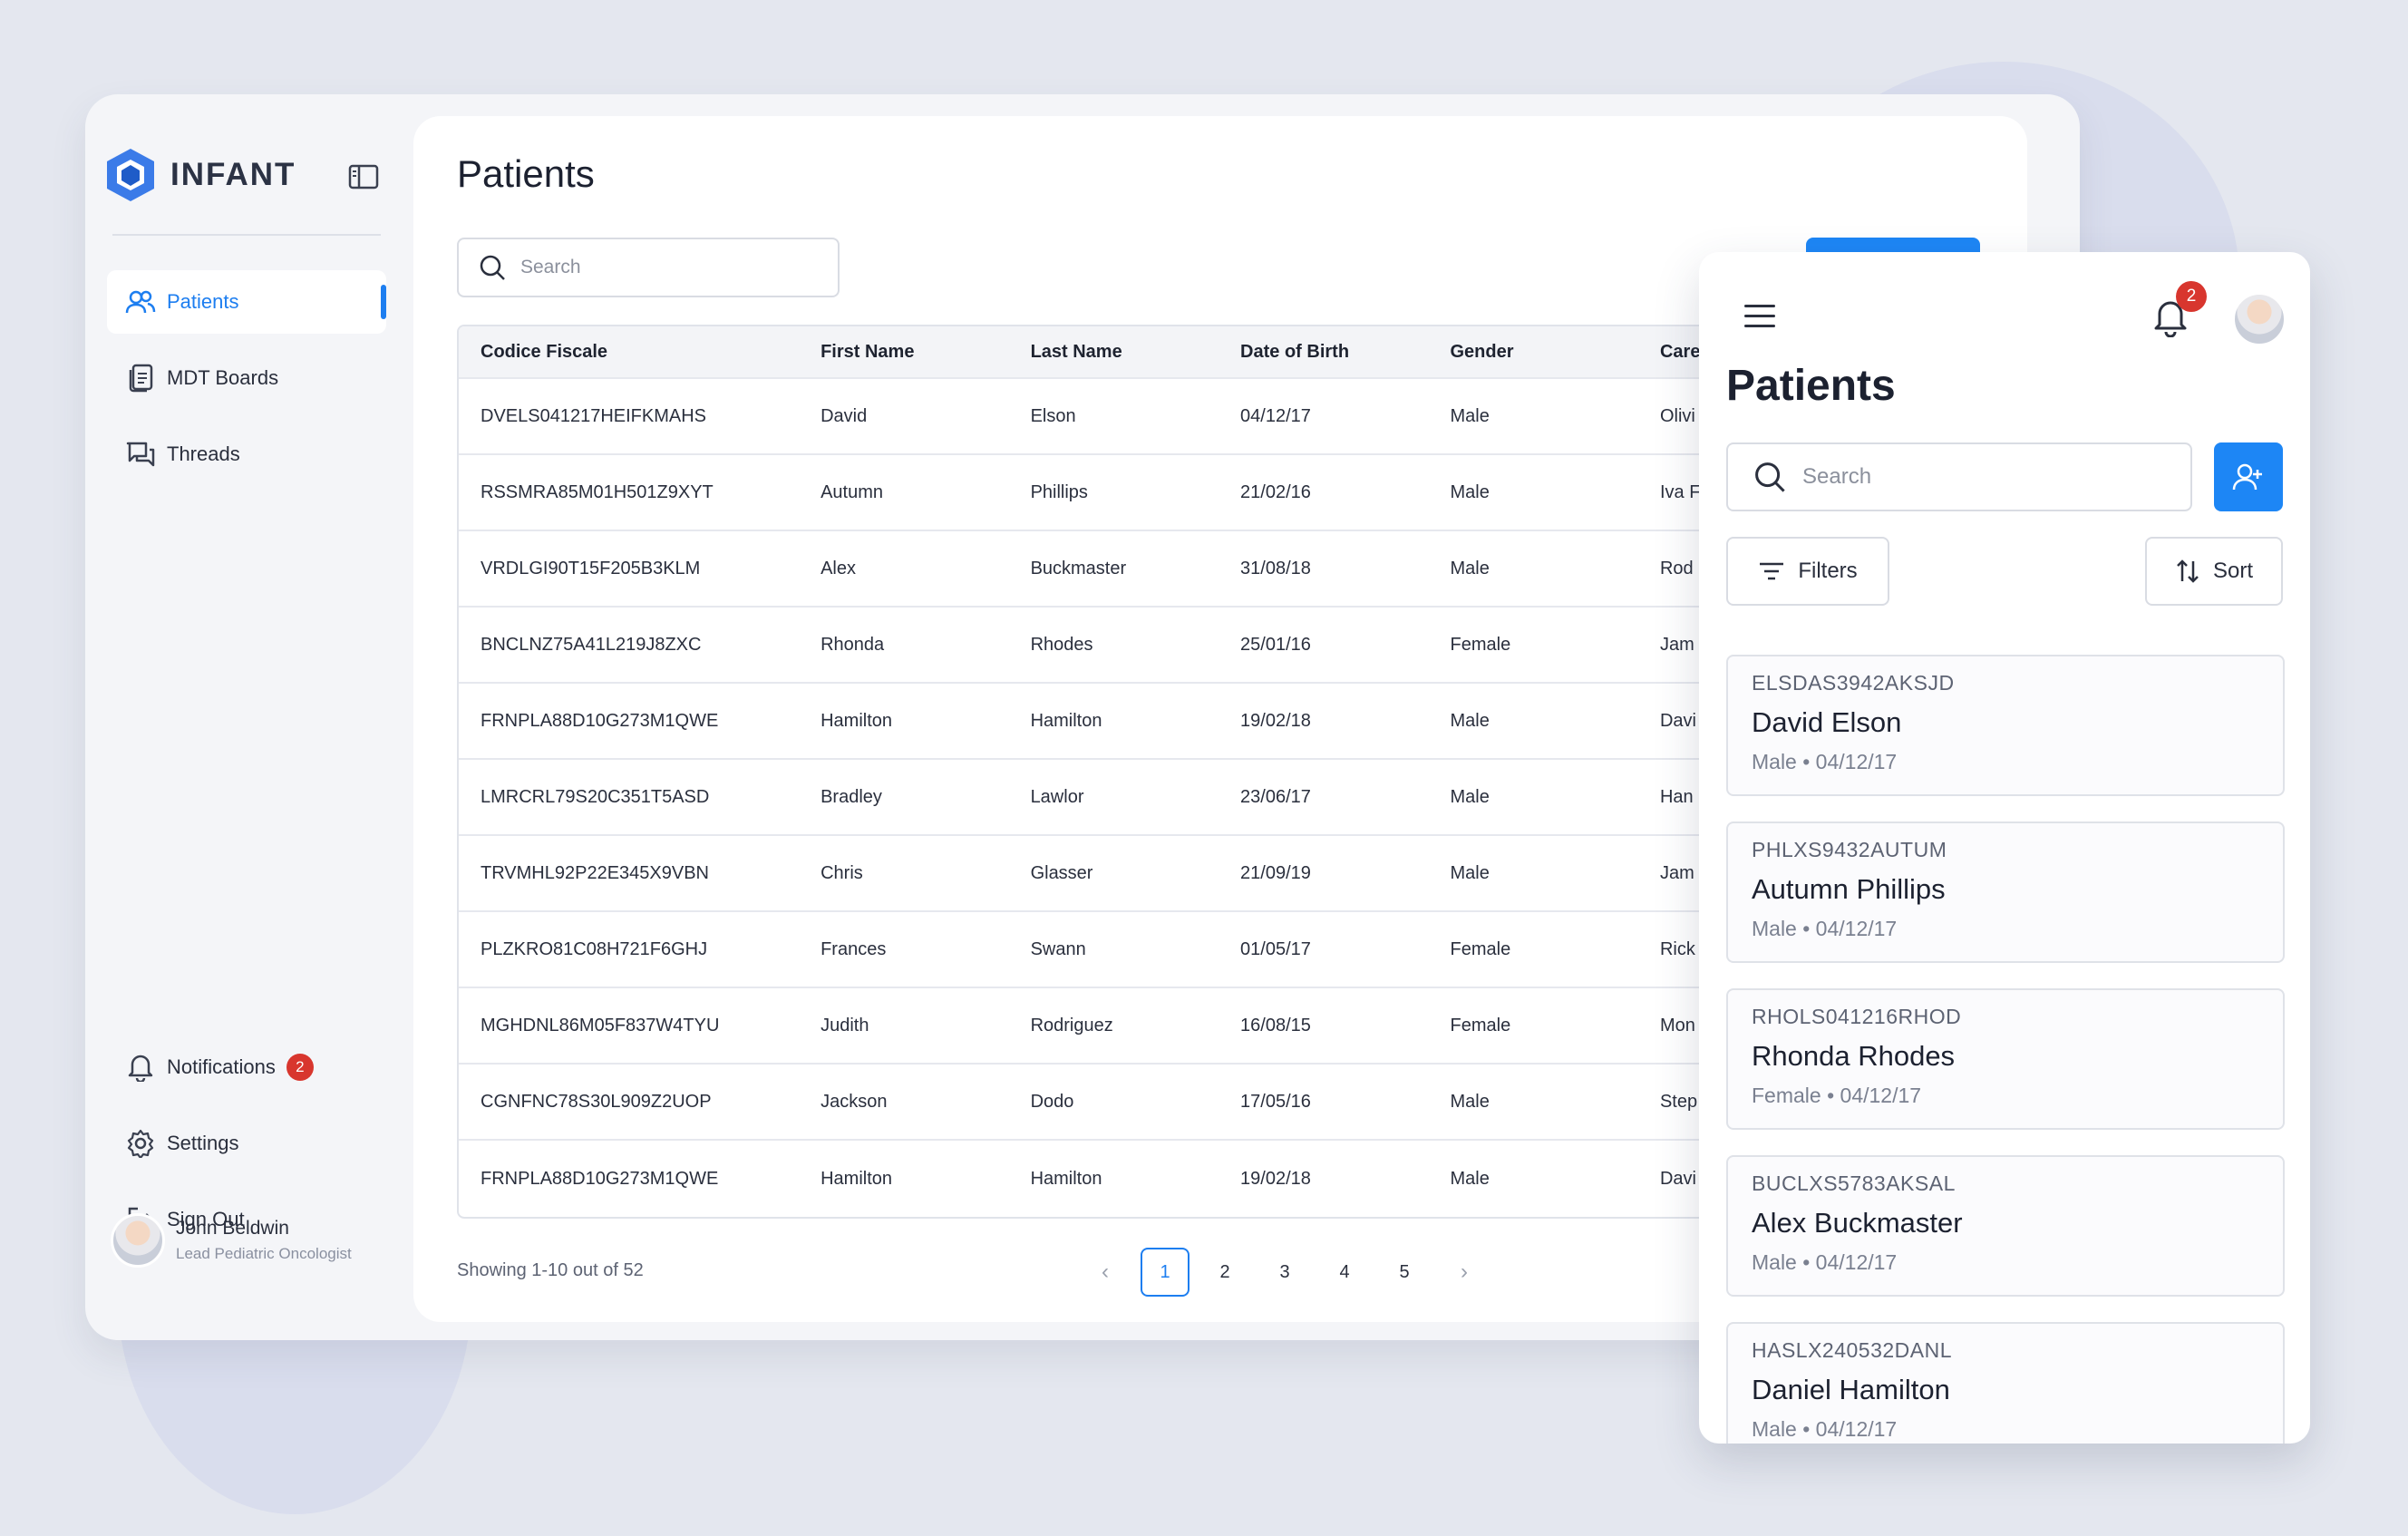  I want to click on logo-icon, so click(130, 175).